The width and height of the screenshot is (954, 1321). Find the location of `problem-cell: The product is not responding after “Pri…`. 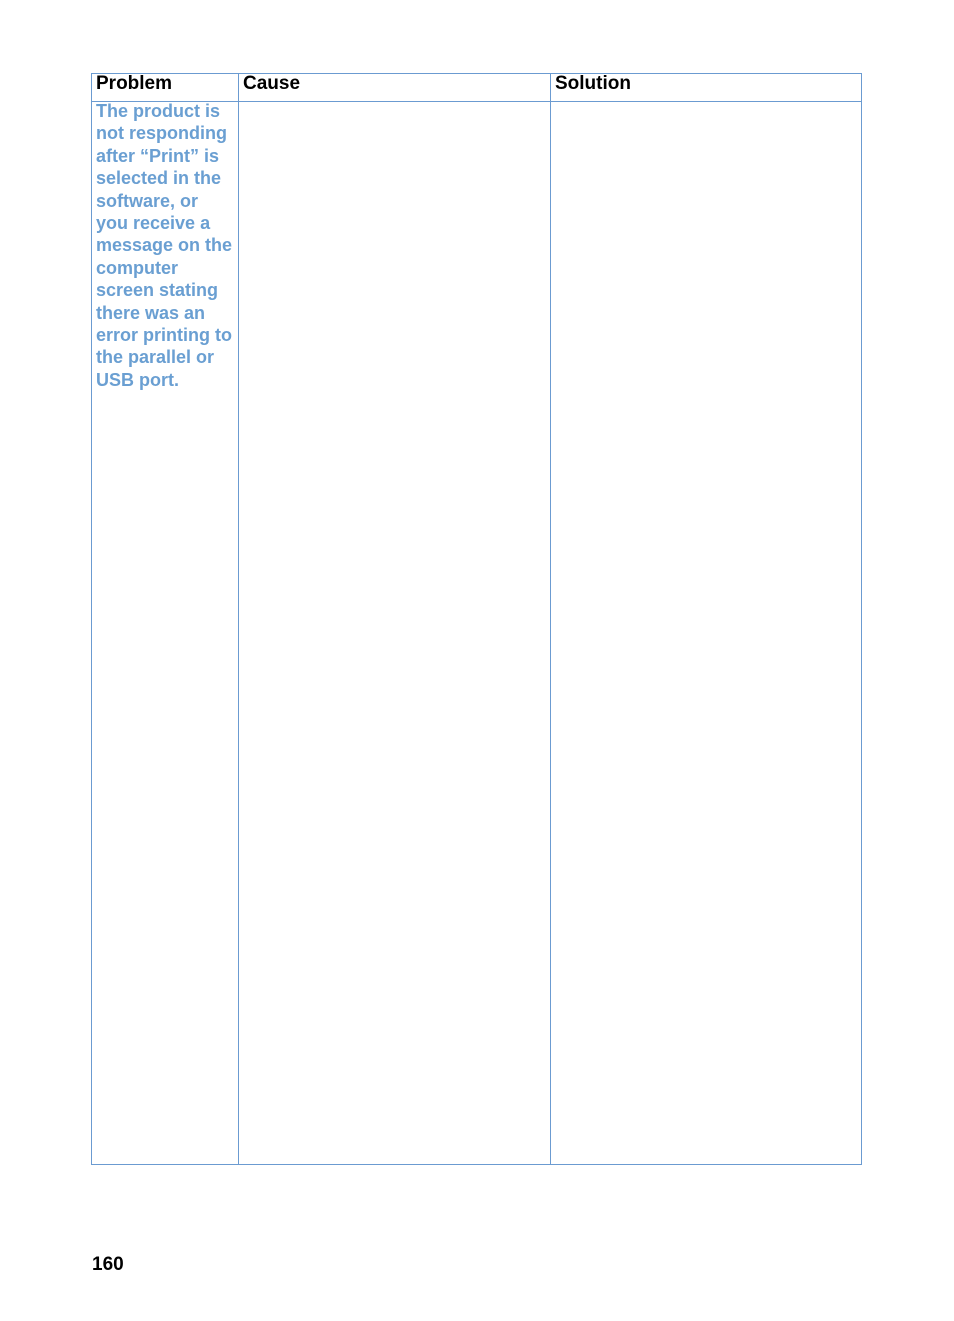

problem-cell: The product is not responding after “Pri… is located at coordinates (167, 245).